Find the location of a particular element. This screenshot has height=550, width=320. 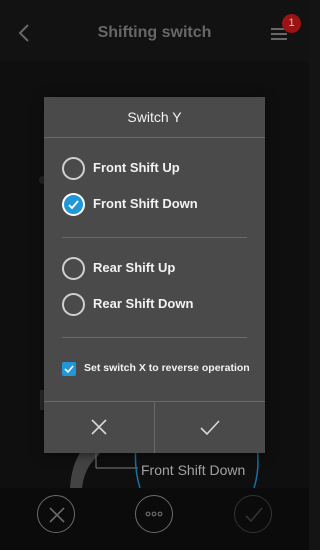

dialog-title: Switch Y is located at coordinates (154, 117).